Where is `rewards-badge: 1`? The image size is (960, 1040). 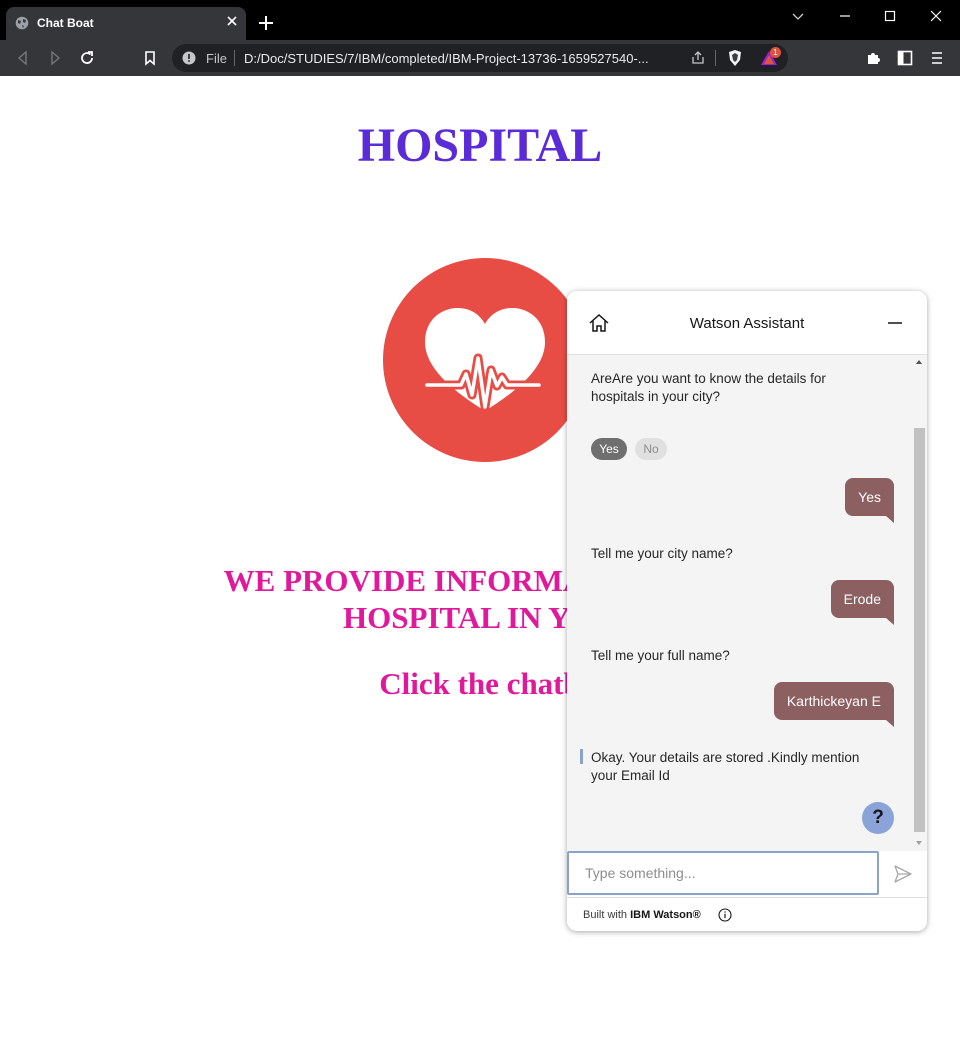
rewards-badge: 1 is located at coordinates (775, 52).